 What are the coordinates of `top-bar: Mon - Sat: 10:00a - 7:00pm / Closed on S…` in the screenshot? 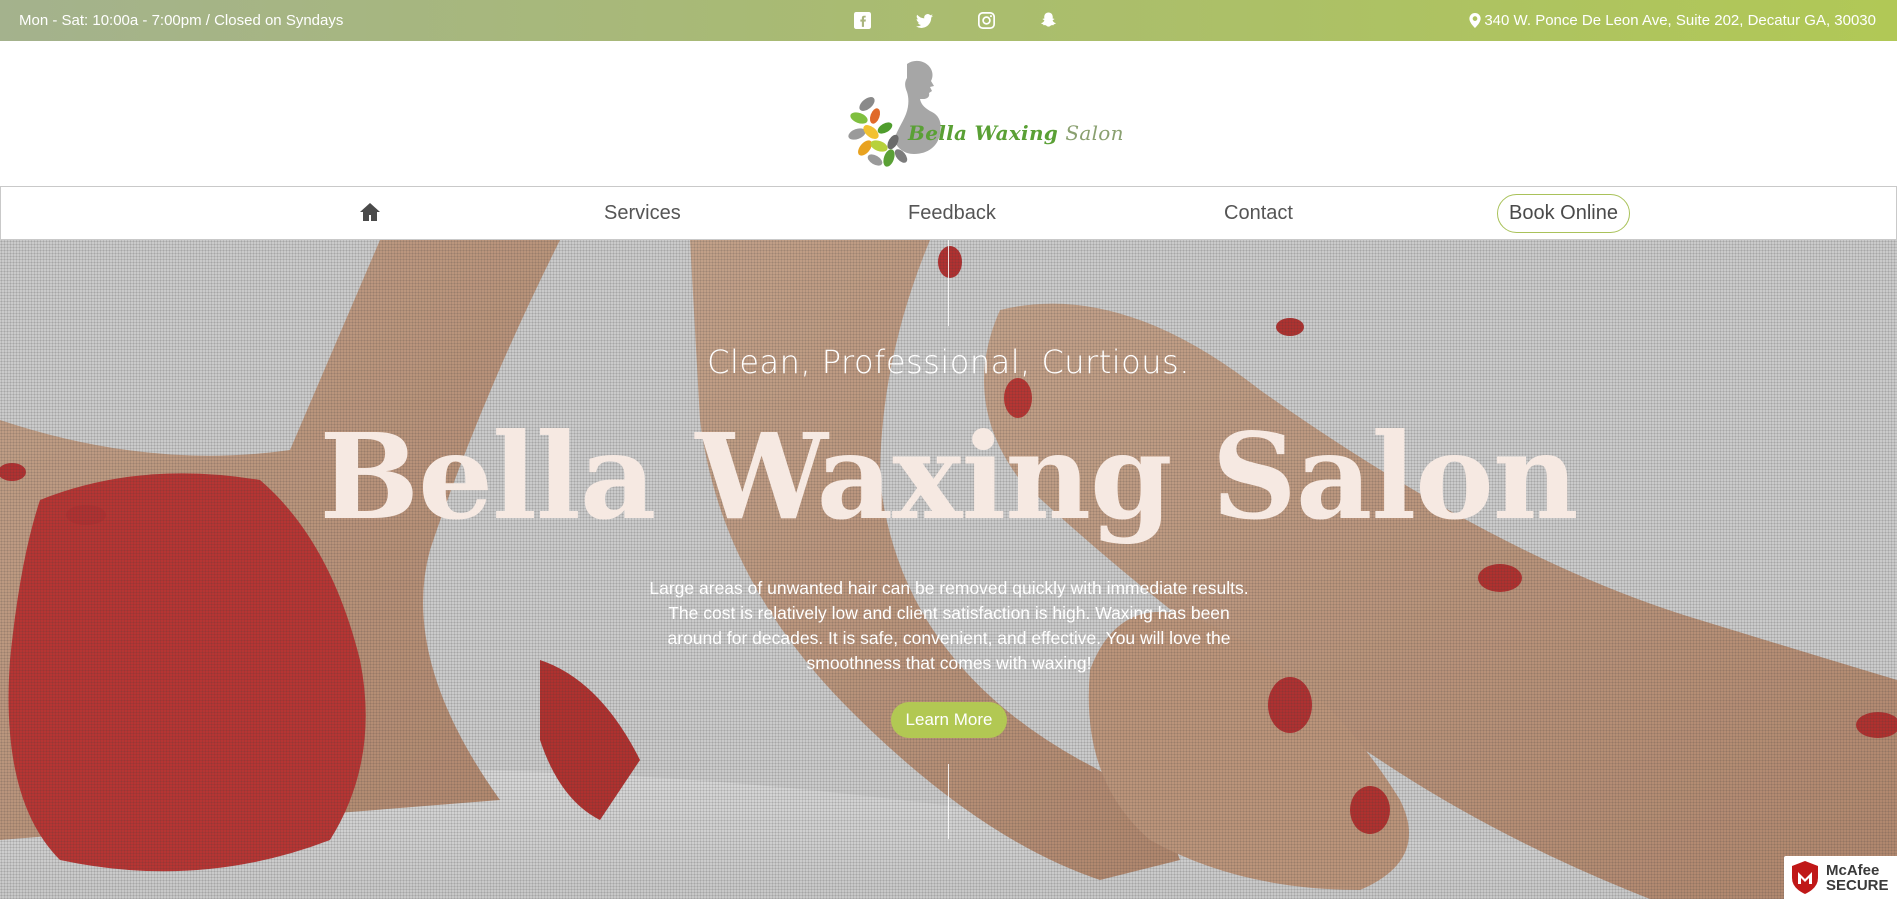 It's located at (948, 20).